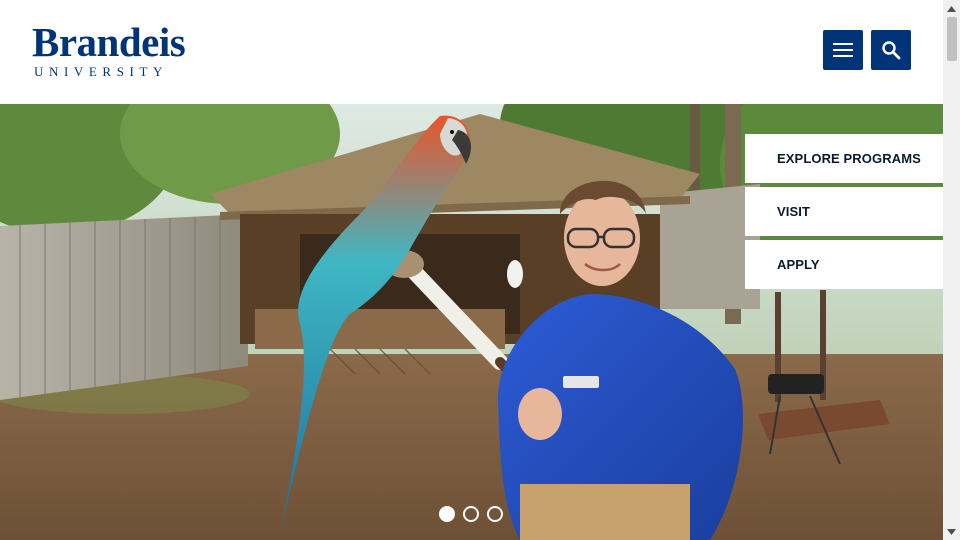 The image size is (960, 540). I want to click on quick-links: EXPLORE PROGRAMS VISIT APPLY, so click(844, 213).